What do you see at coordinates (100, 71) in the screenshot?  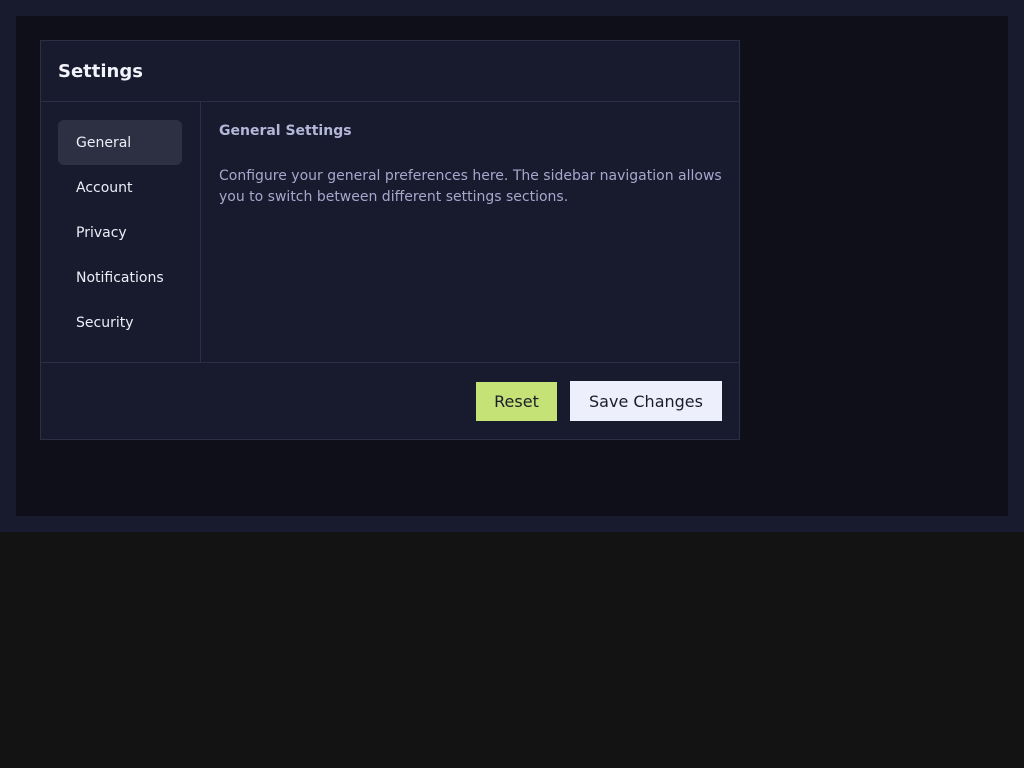 I see `page-title: Settings` at bounding box center [100, 71].